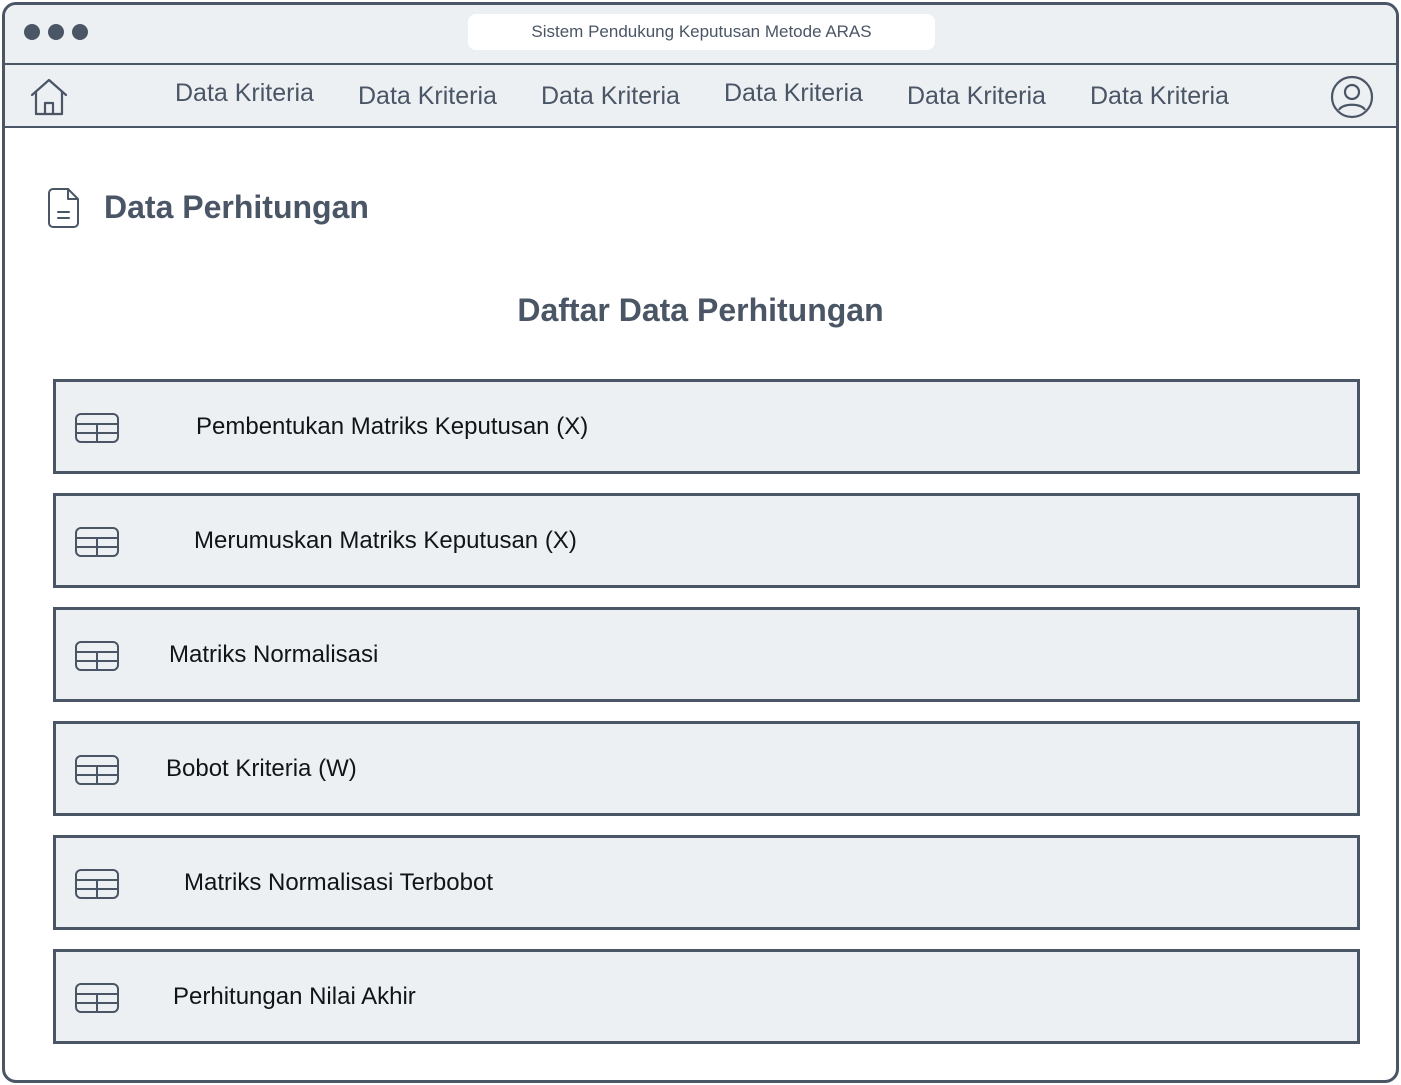  Describe the element at coordinates (427, 96) in the screenshot. I see `nav-item-data-kriteria-2: Data Kriteria` at that location.